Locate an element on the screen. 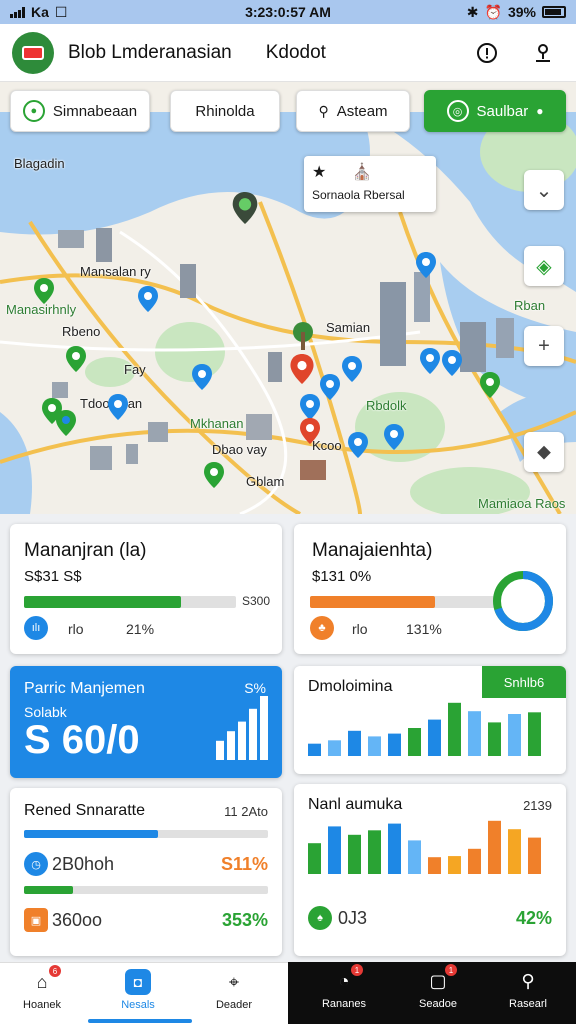  card-title: Parric Manjemen is located at coordinates (84, 688).